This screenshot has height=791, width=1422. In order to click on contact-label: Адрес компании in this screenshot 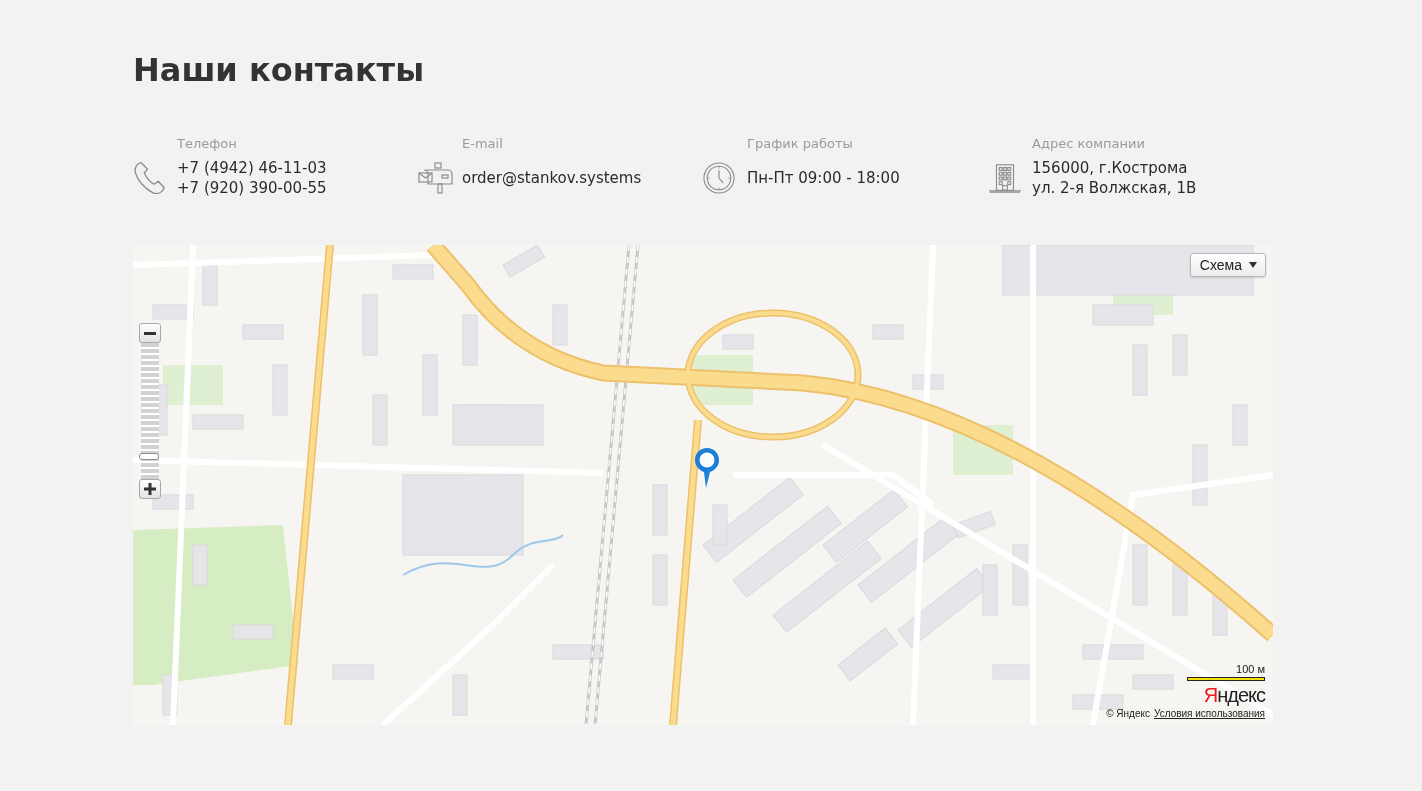, I will do `click(1088, 144)`.